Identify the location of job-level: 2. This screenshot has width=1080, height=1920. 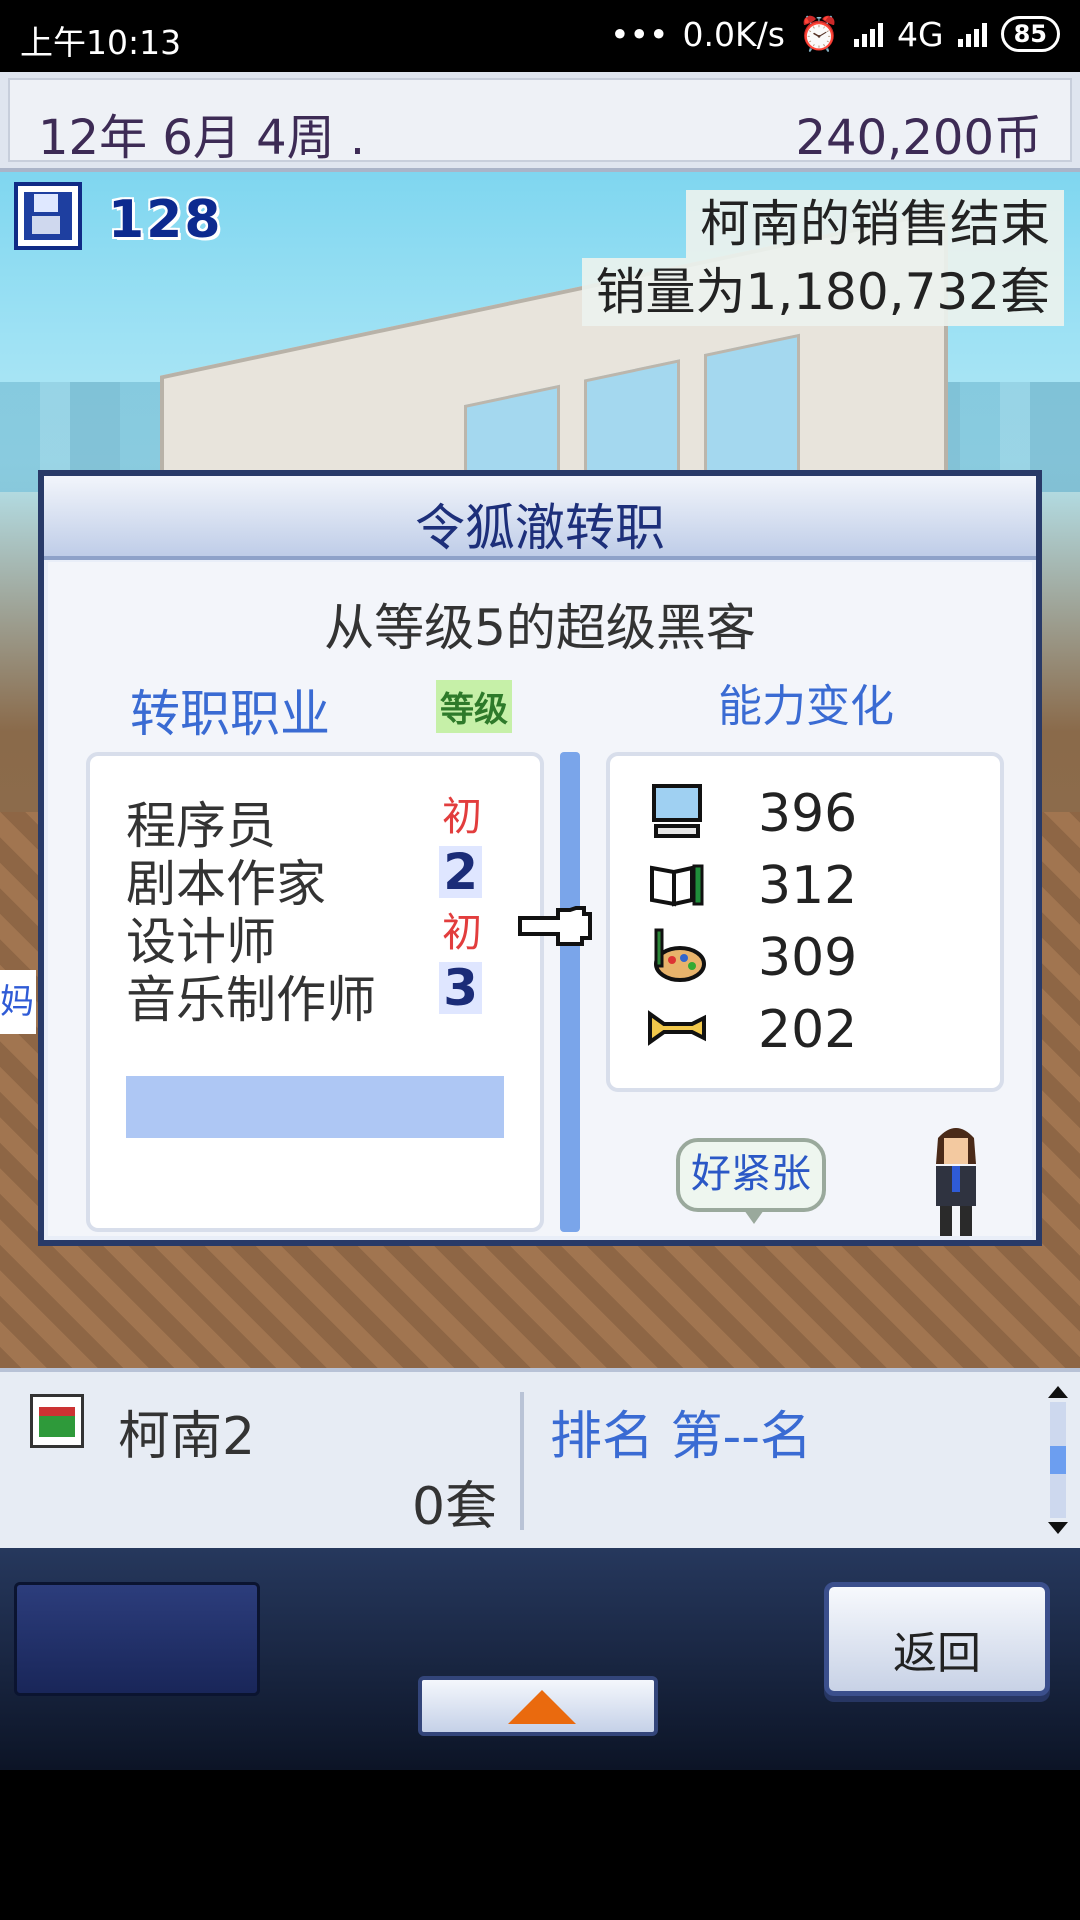
(460, 872).